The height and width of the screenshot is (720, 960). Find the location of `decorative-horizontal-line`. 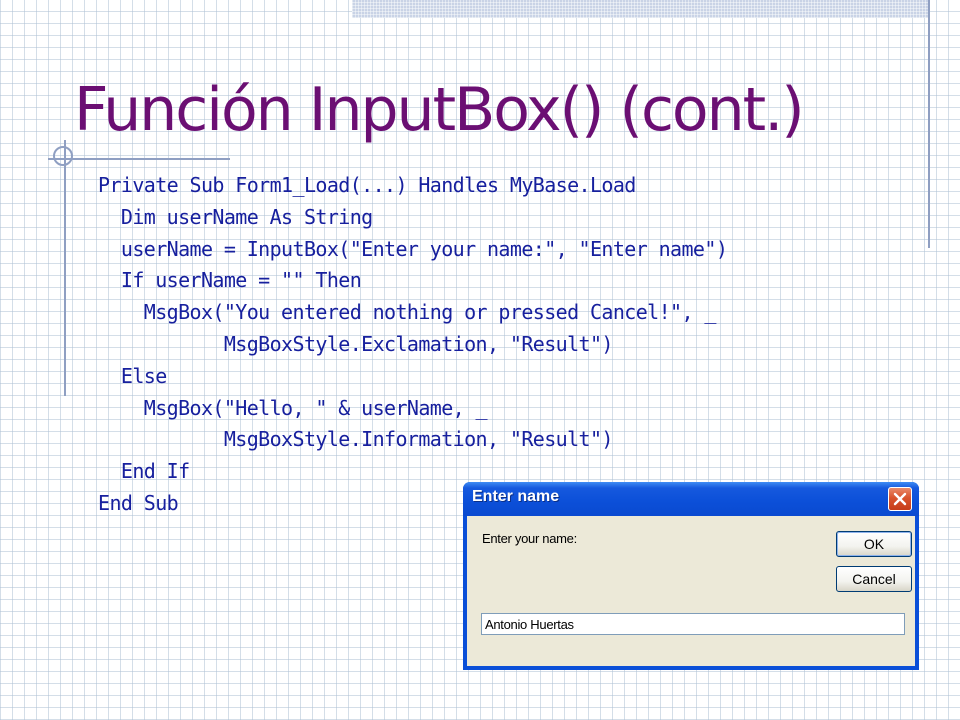

decorative-horizontal-line is located at coordinates (139, 159).